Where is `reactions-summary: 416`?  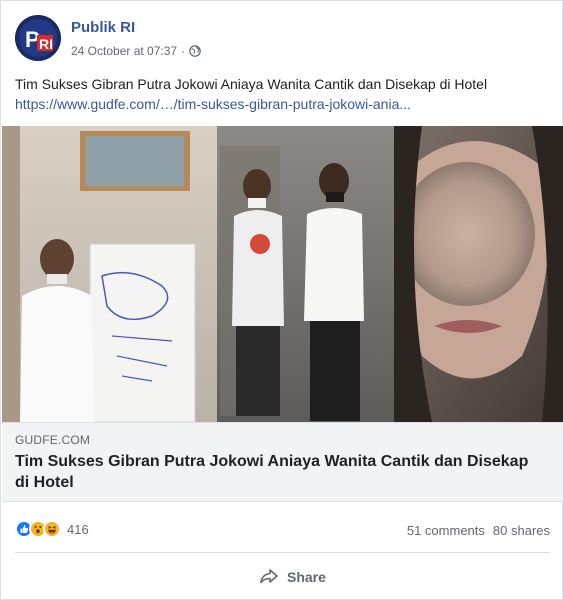 reactions-summary: 416 is located at coordinates (52, 529).